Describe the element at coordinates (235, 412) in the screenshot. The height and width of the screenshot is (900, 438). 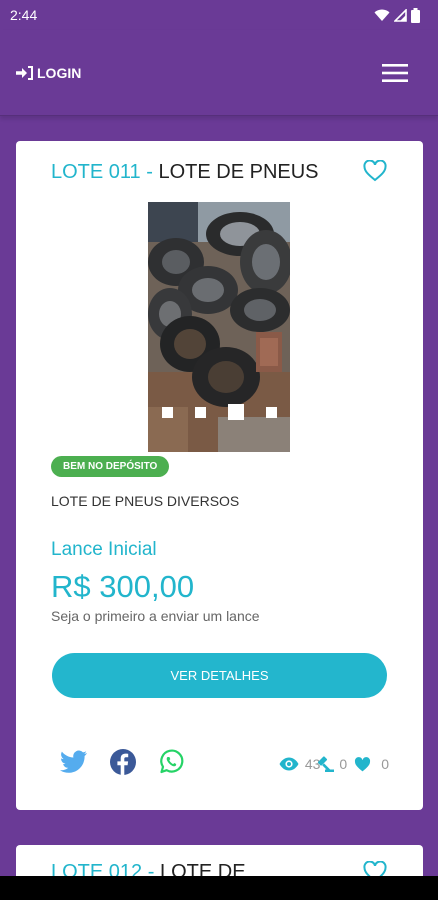
I see `carousel-dot-active` at that location.